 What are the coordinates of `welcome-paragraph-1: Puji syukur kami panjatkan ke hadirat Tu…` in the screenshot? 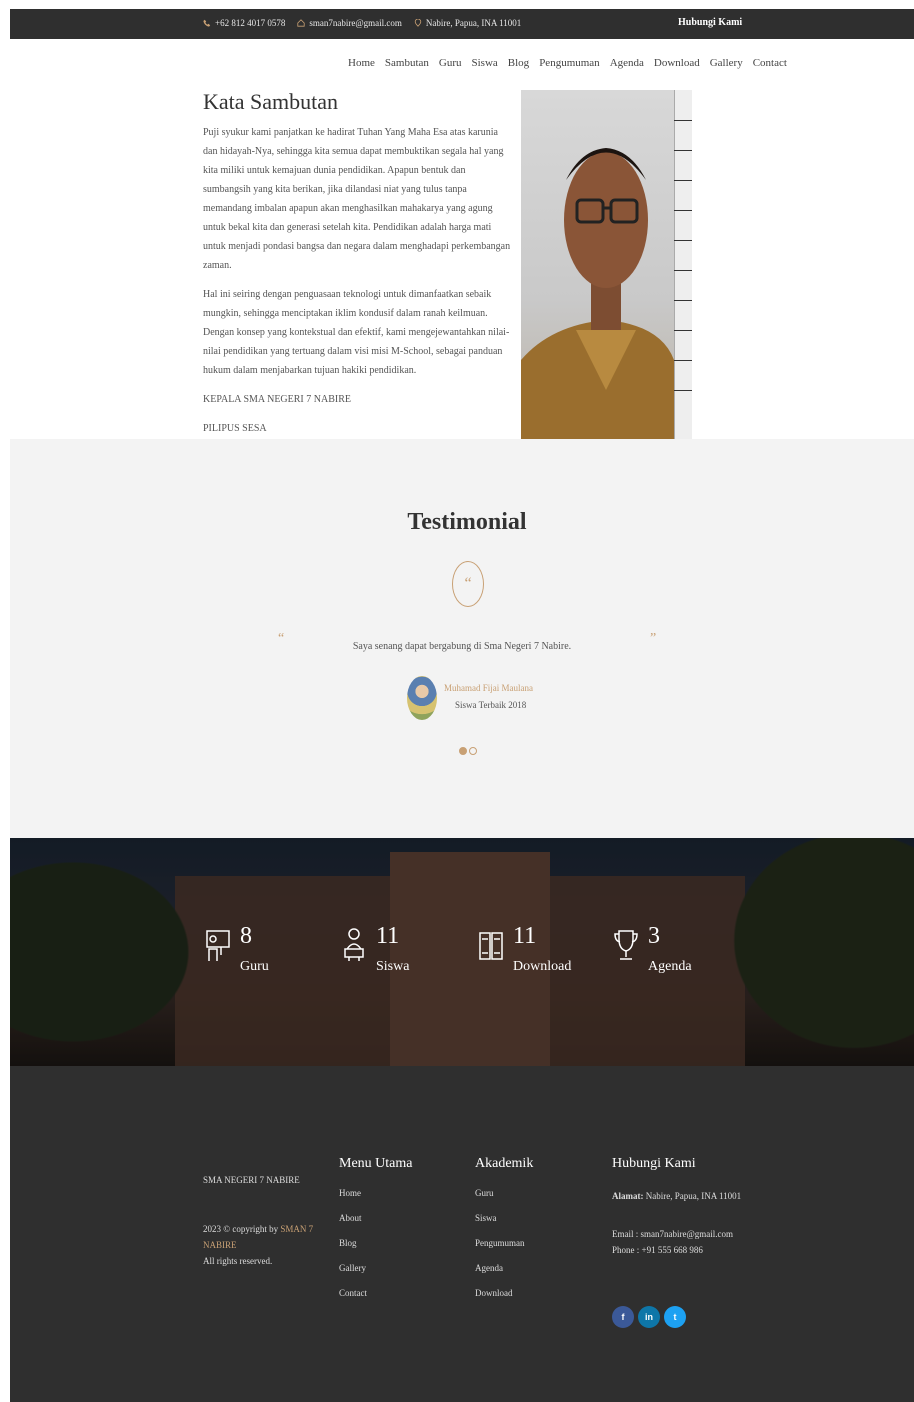 It's located at (357, 199).